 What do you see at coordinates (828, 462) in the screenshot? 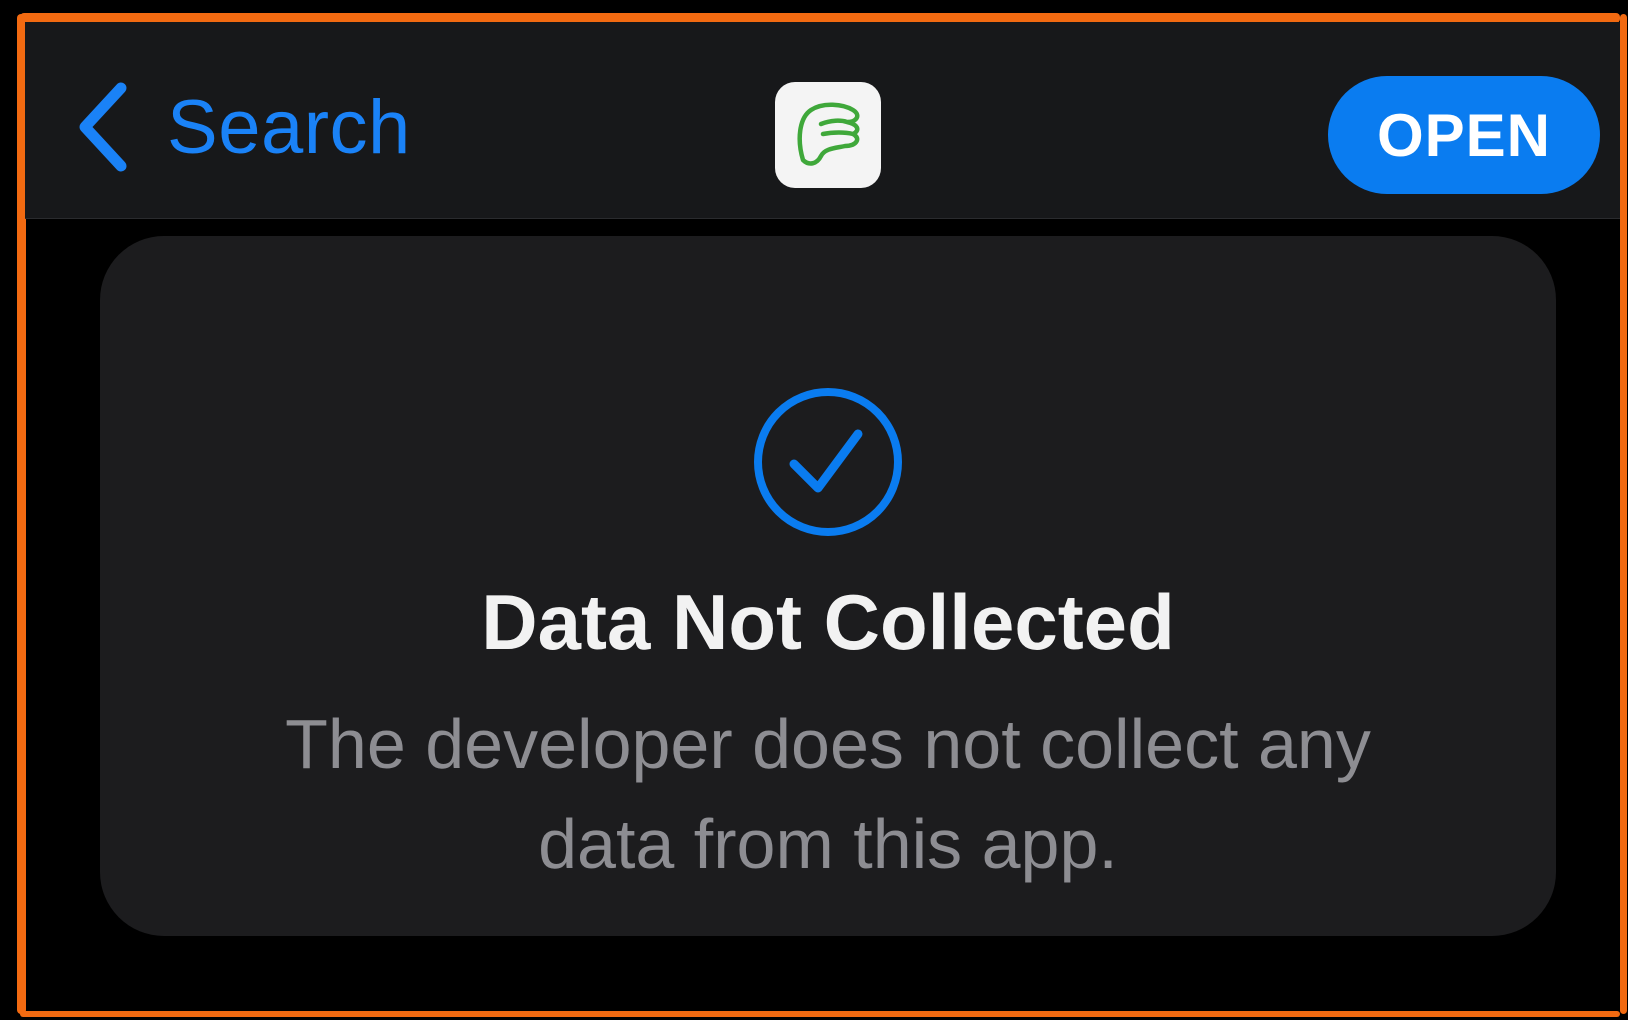
I see `checkmark-circle-icon` at bounding box center [828, 462].